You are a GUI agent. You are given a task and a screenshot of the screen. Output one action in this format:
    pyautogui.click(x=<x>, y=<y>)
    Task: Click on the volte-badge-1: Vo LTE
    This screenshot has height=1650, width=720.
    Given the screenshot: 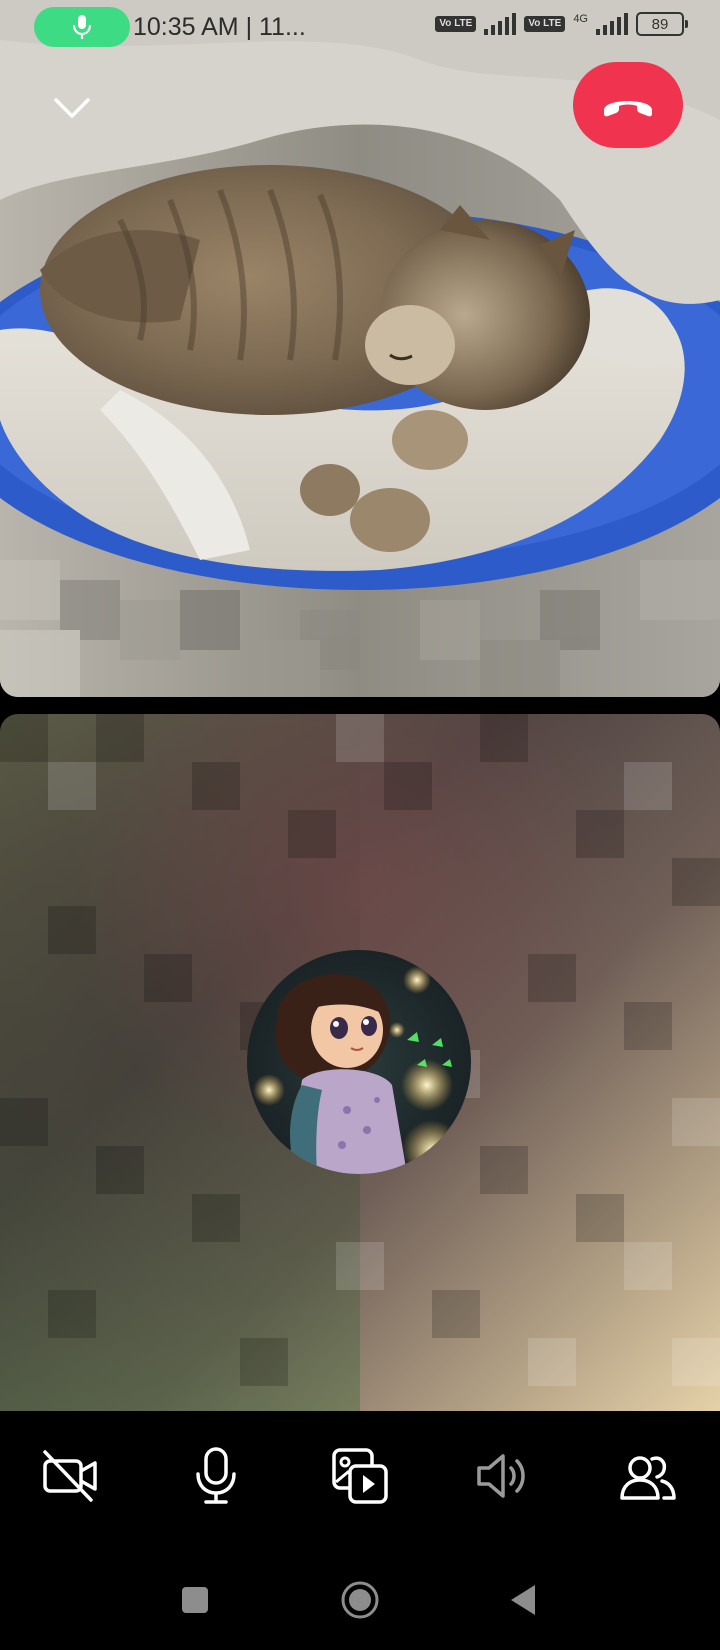 What is the action you would take?
    pyautogui.click(x=456, y=24)
    